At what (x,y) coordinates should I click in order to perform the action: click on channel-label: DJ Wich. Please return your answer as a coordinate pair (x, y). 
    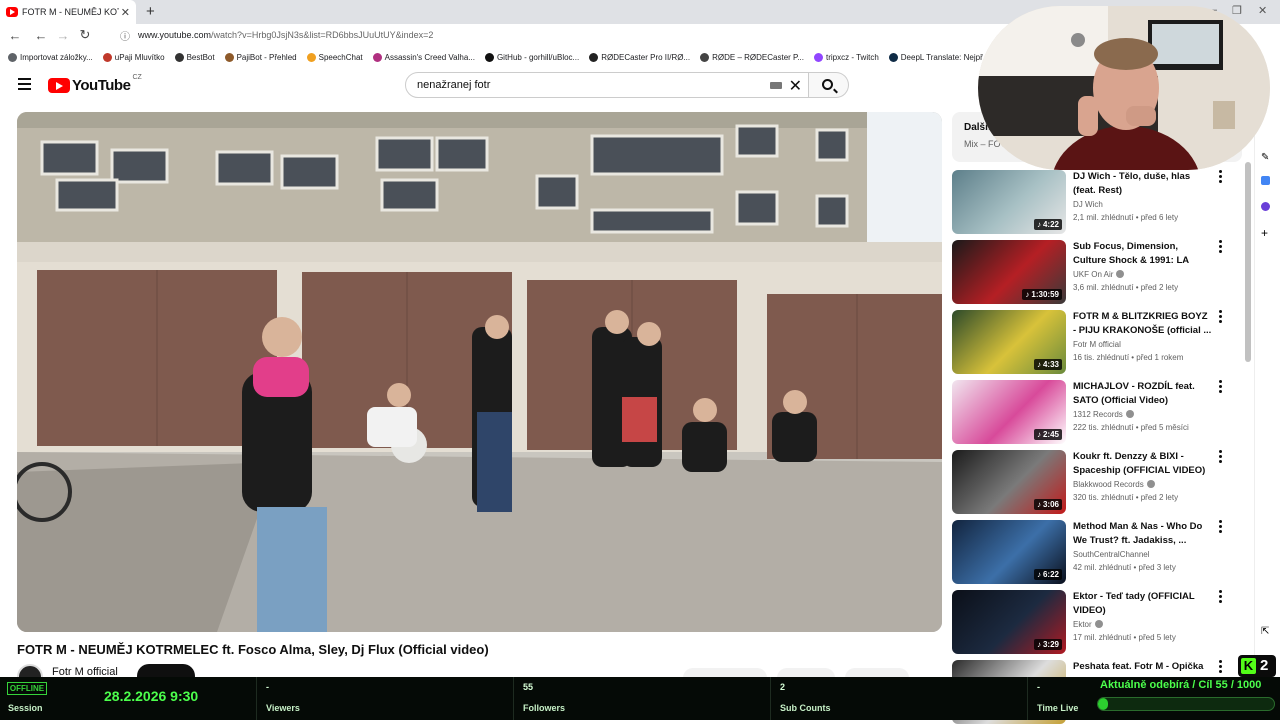
    Looking at the image, I should click on (1088, 204).